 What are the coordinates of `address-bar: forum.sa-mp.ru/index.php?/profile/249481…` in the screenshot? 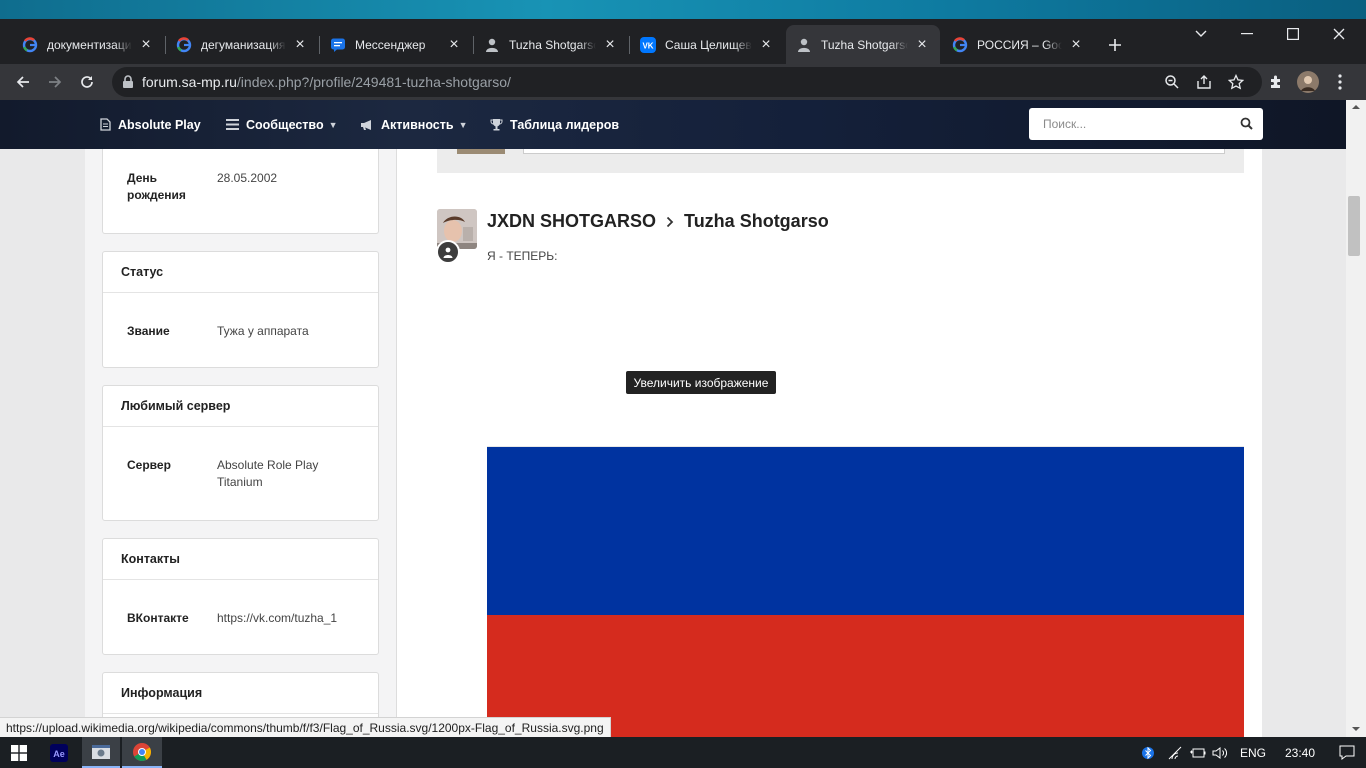 It's located at (687, 82).